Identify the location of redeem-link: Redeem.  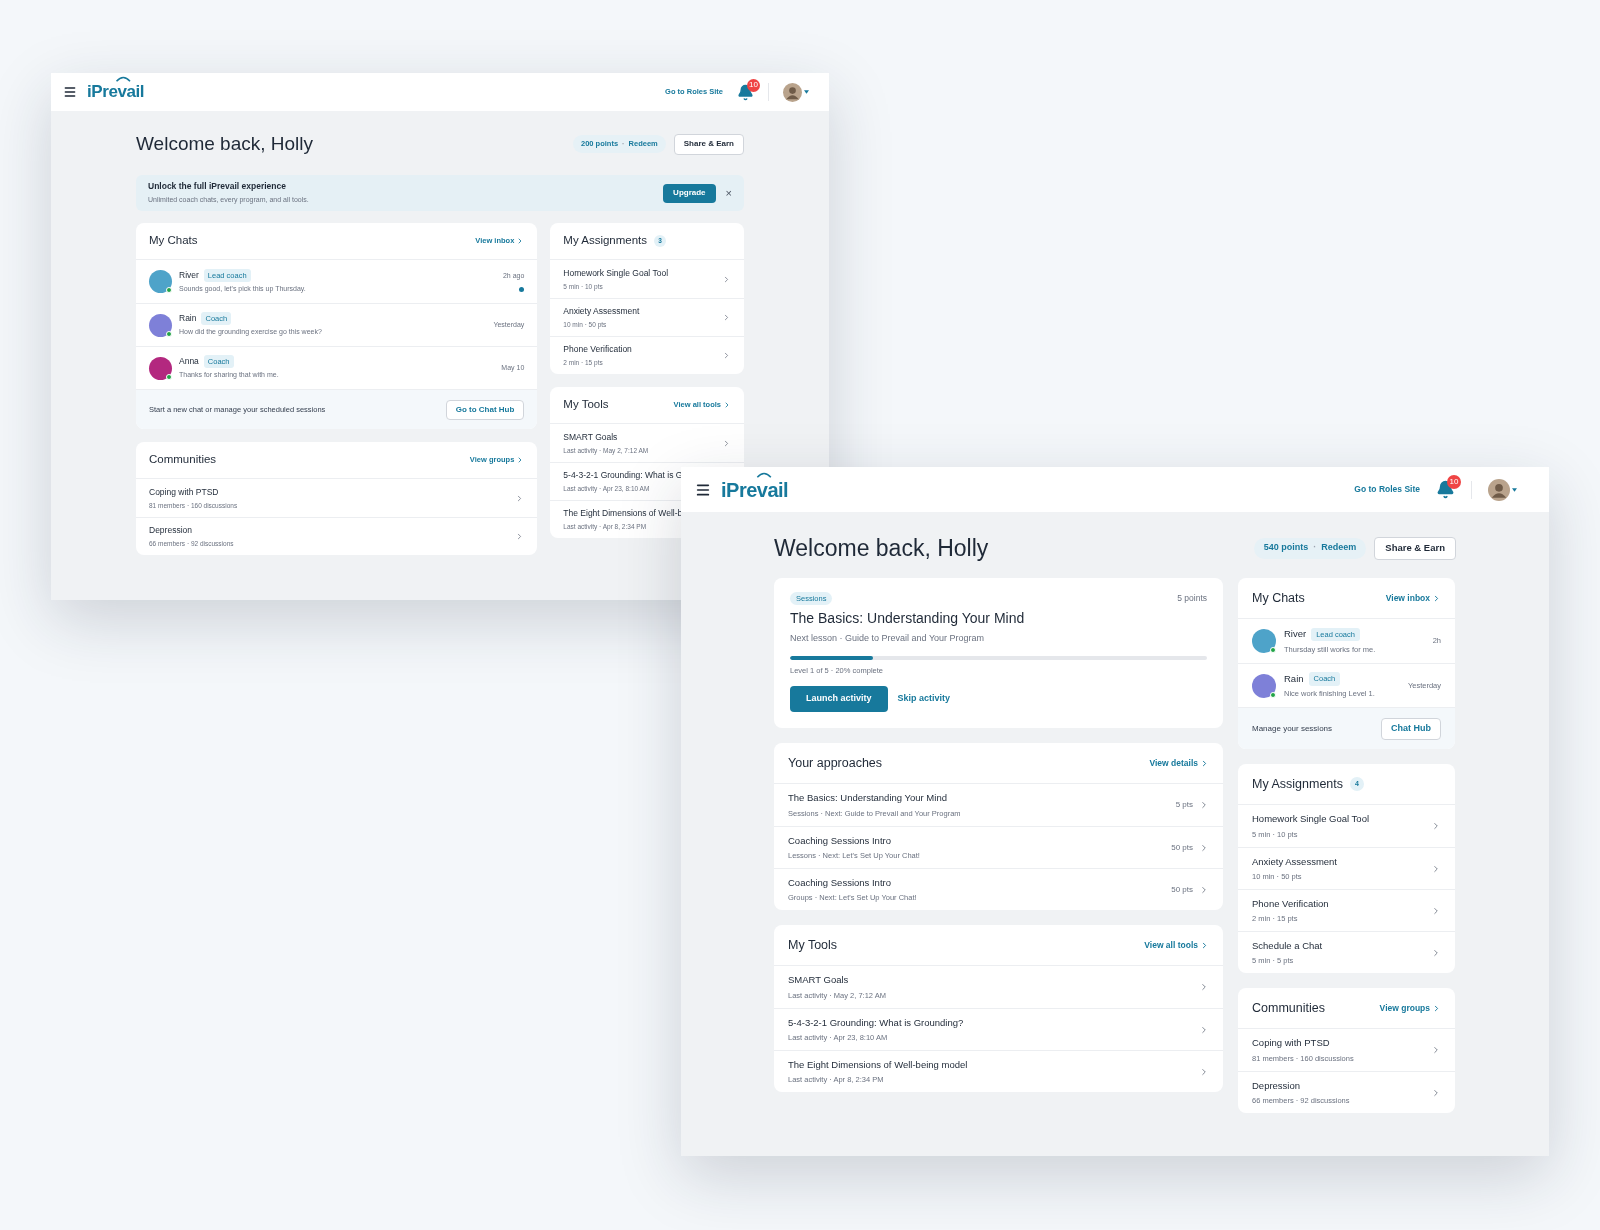
(1339, 548).